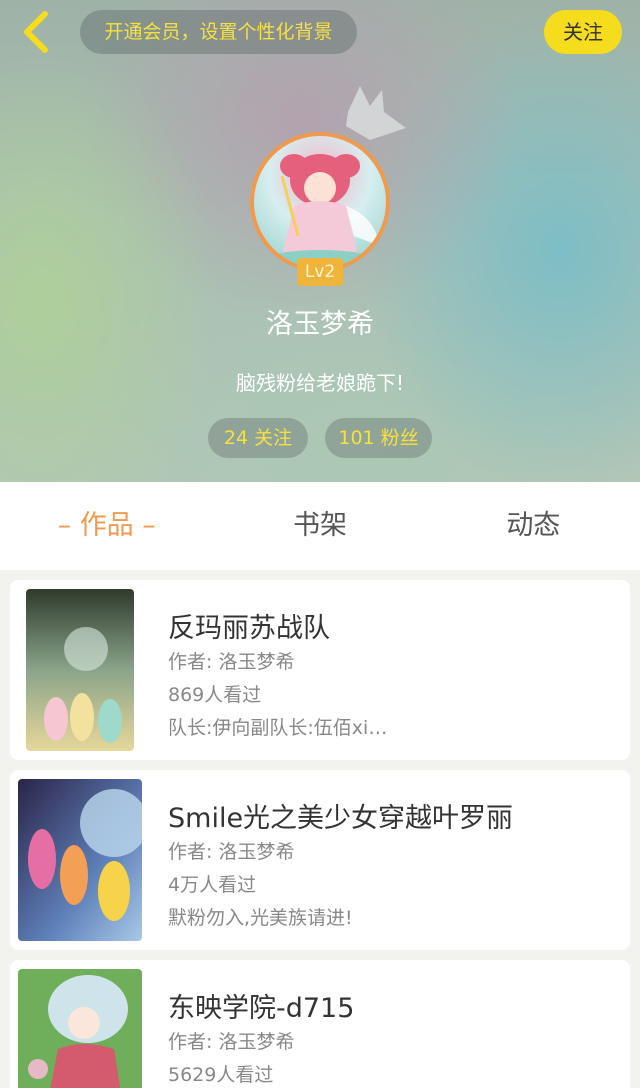  I want to click on work-views: 869人看过, so click(215, 695).